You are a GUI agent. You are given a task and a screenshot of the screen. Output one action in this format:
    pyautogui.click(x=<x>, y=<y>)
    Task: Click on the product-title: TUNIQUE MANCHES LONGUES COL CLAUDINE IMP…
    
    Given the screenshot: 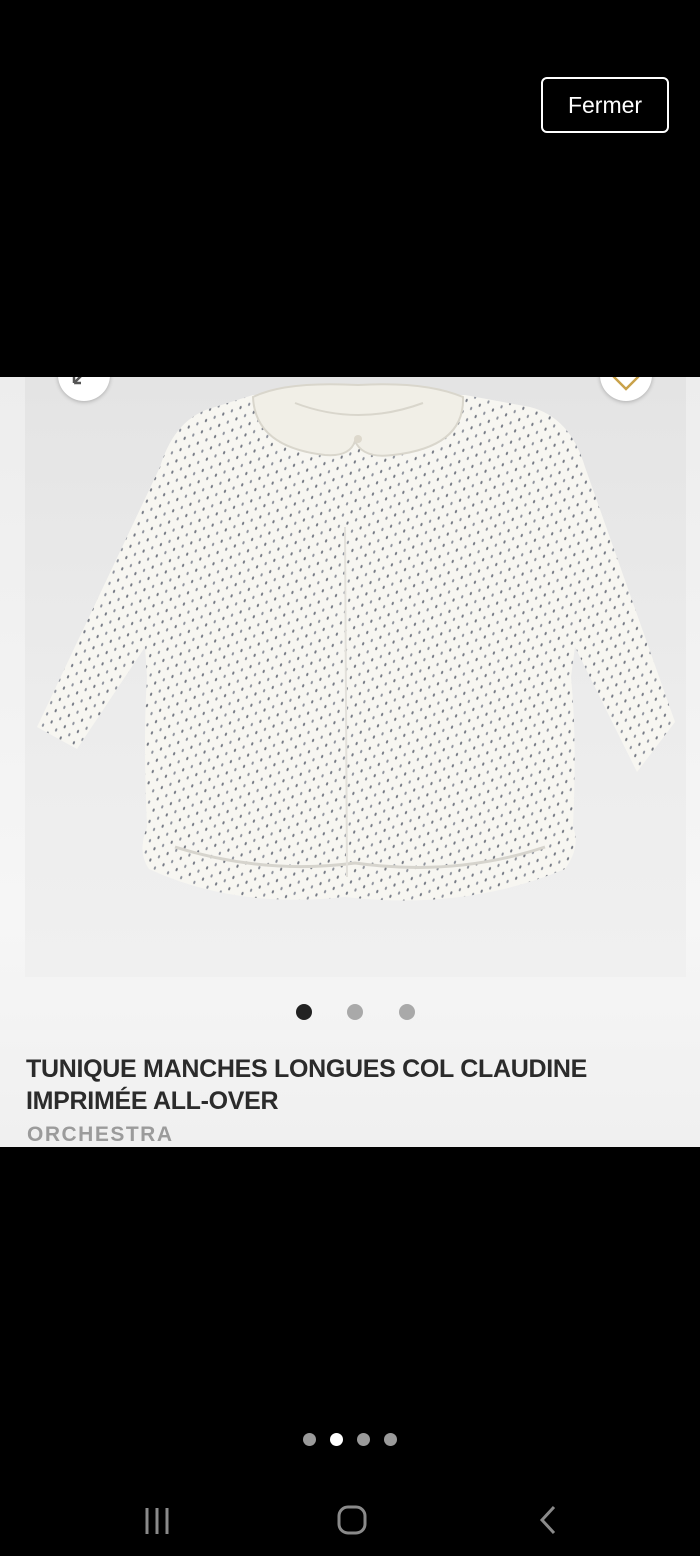 What is the action you would take?
    pyautogui.click(x=306, y=1085)
    